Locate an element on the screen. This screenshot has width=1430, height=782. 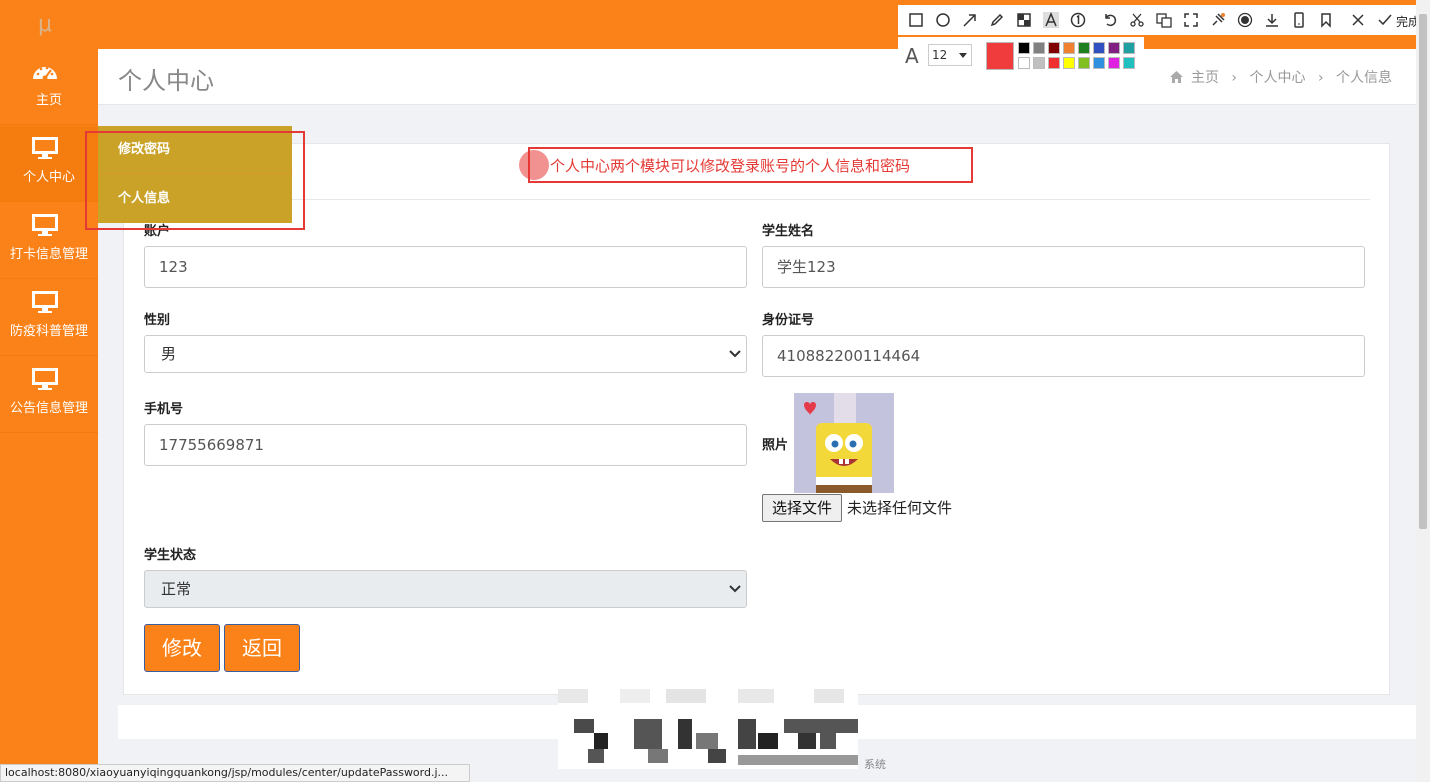
cut-tool-icon is located at coordinates (1137, 20).